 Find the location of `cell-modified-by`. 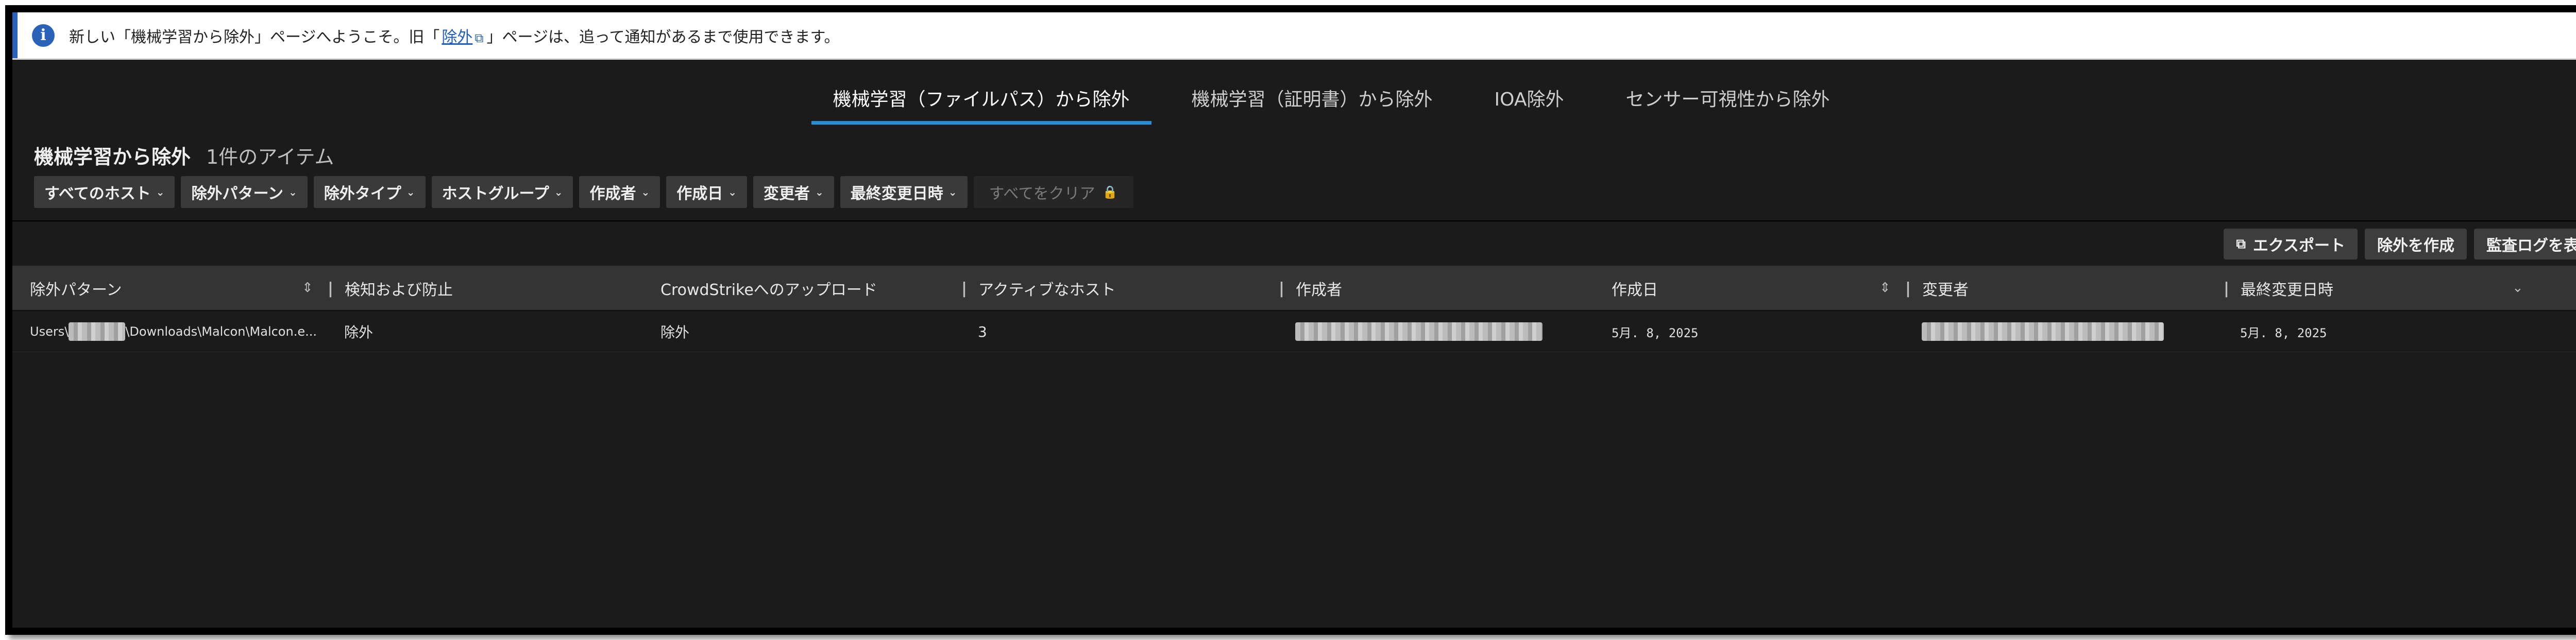

cell-modified-by is located at coordinates (2043, 331).